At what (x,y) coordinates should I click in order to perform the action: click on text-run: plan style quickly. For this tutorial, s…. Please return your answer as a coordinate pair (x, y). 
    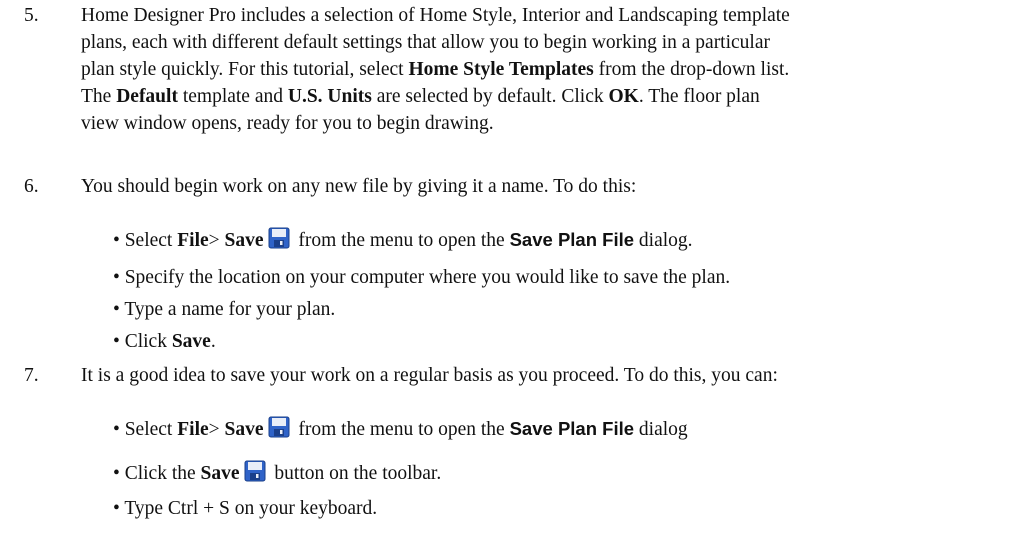
    Looking at the image, I should click on (245, 69).